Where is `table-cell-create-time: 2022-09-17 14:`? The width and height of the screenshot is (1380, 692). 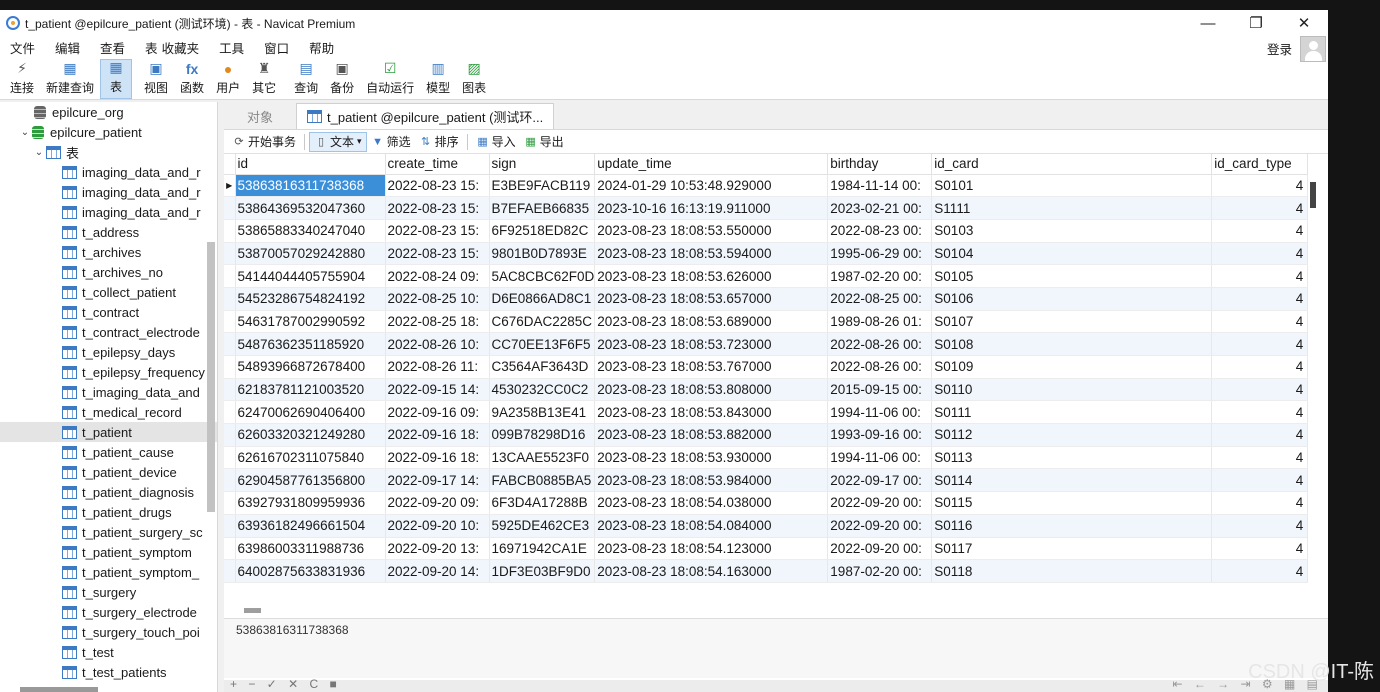
table-cell-create-time: 2022-09-17 14: is located at coordinates (437, 480).